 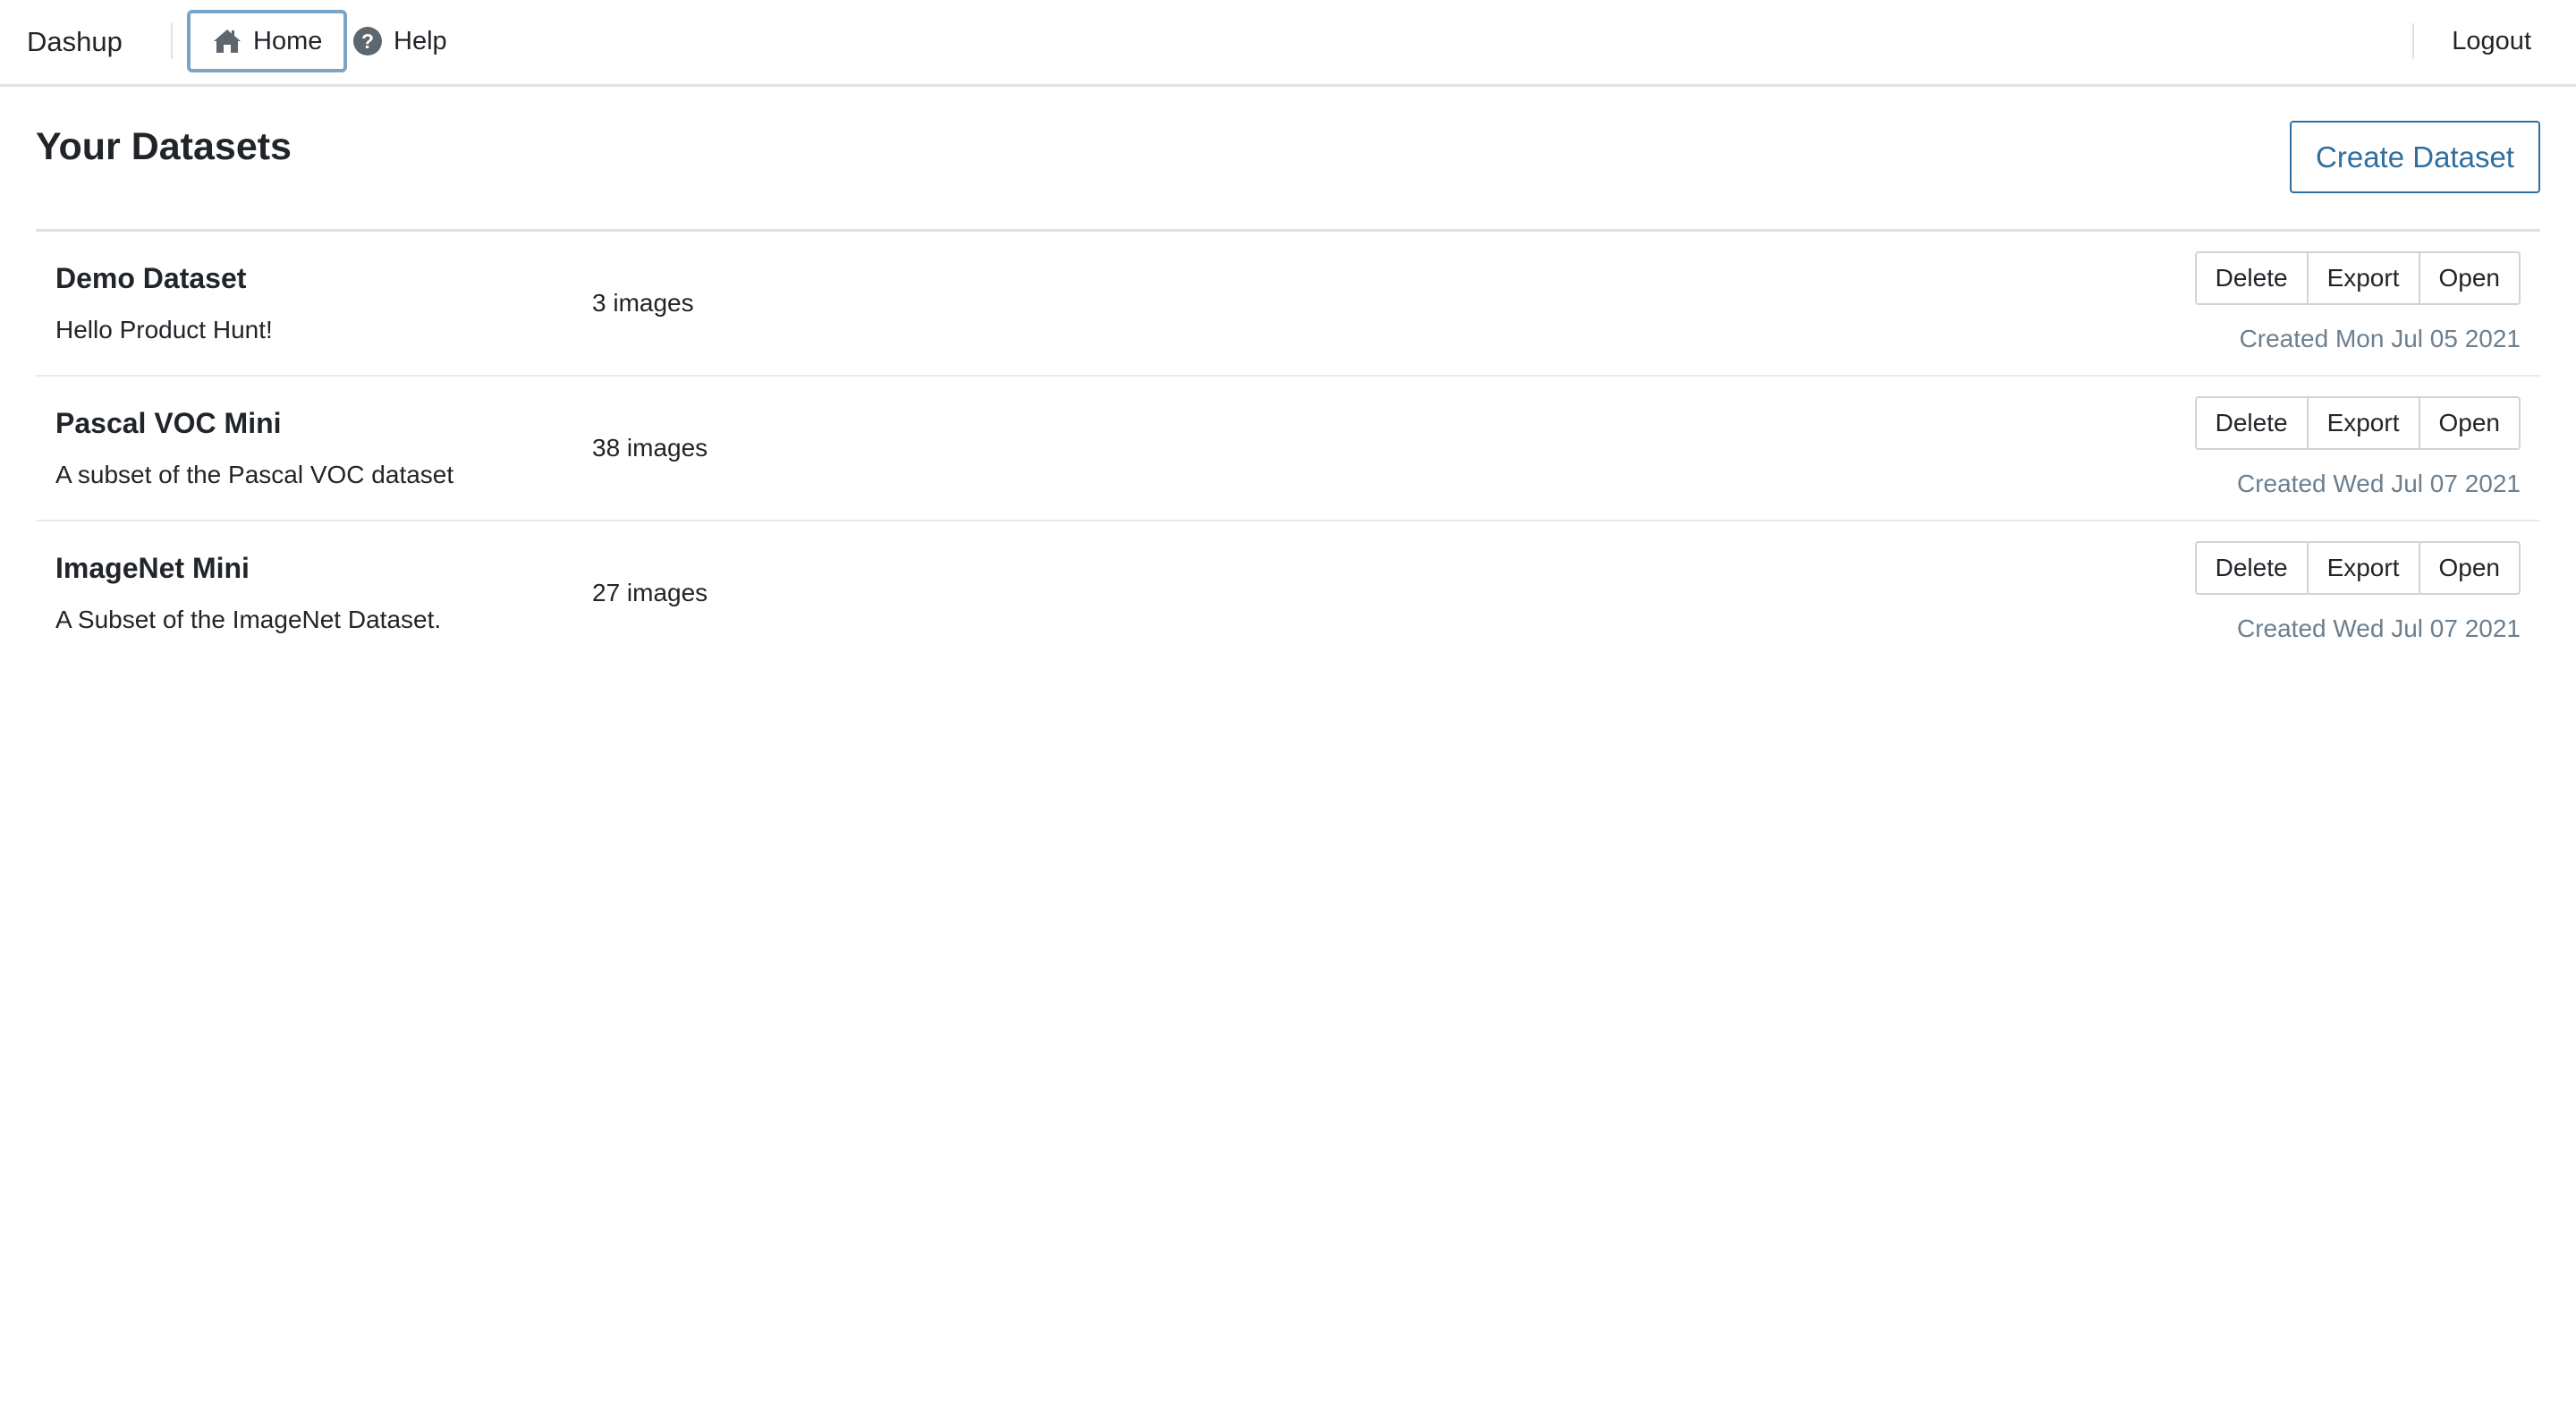 I want to click on nav-help: ? Help, so click(x=401, y=41).